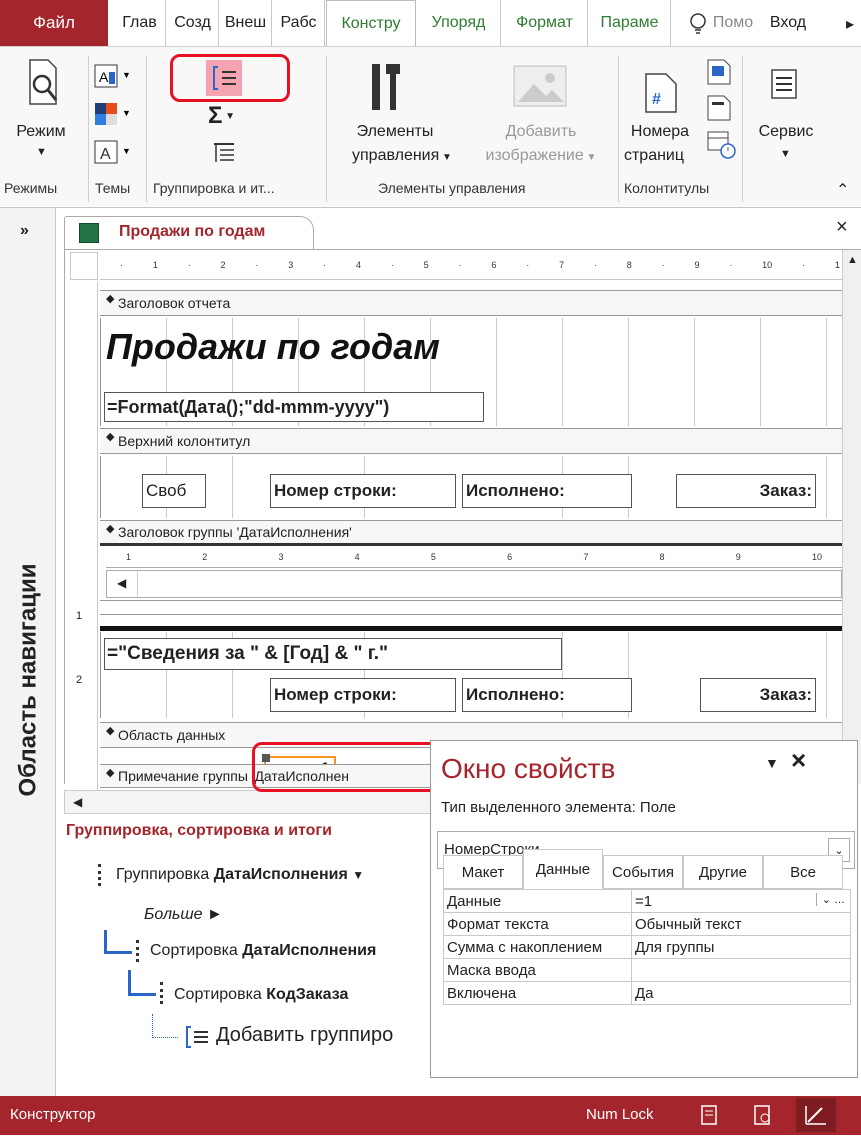 The image size is (861, 1136). What do you see at coordinates (294, 407) in the screenshot?
I see `date-textbox: =Format(Дата();"dd-mmm-yyyy")` at bounding box center [294, 407].